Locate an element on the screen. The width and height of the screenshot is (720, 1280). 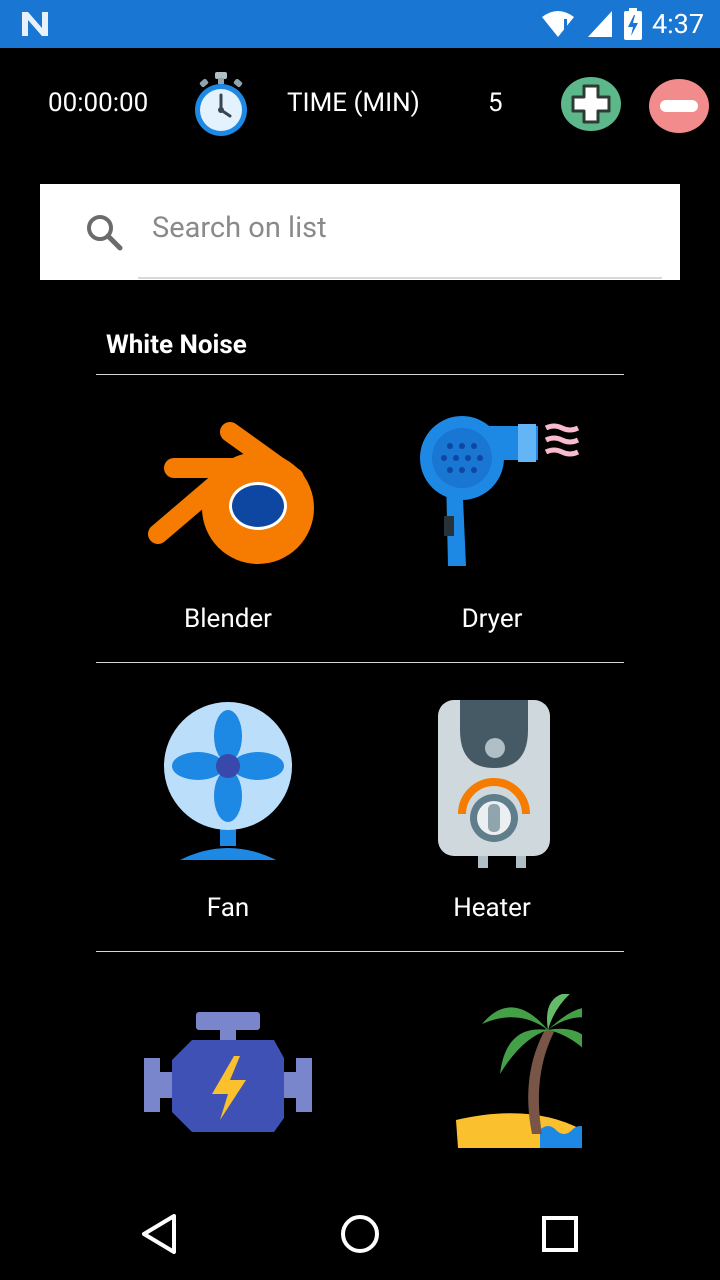
notification-n-icon is located at coordinates (35, 24).